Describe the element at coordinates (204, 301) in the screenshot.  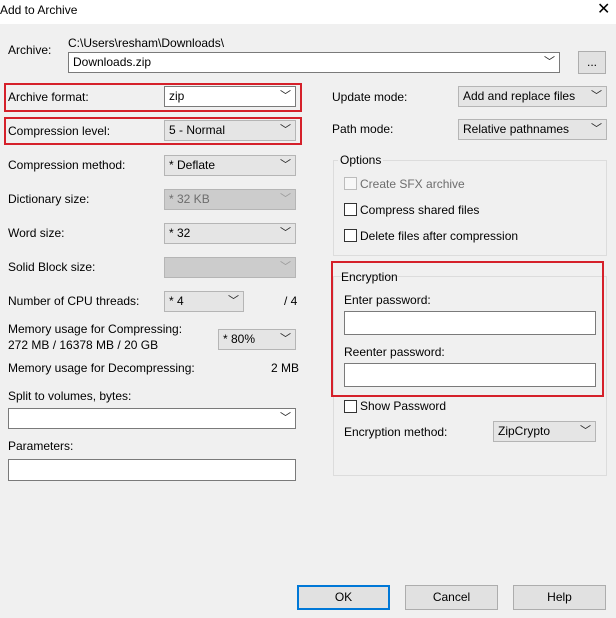
I see `cpu-threads-select: * 4 ﹀` at that location.